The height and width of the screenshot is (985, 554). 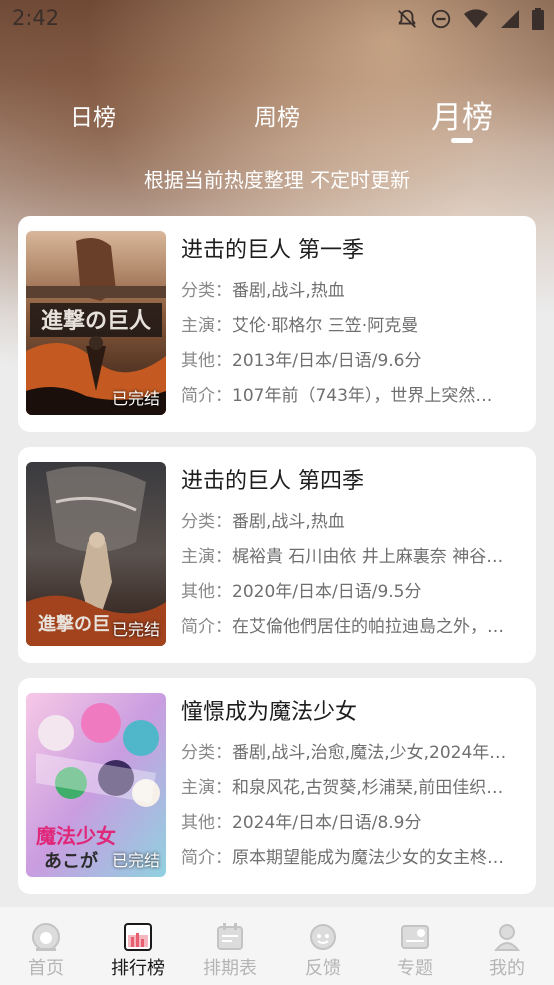 What do you see at coordinates (269, 712) in the screenshot?
I see `anime-title: 憧憬成为魔法少女` at bounding box center [269, 712].